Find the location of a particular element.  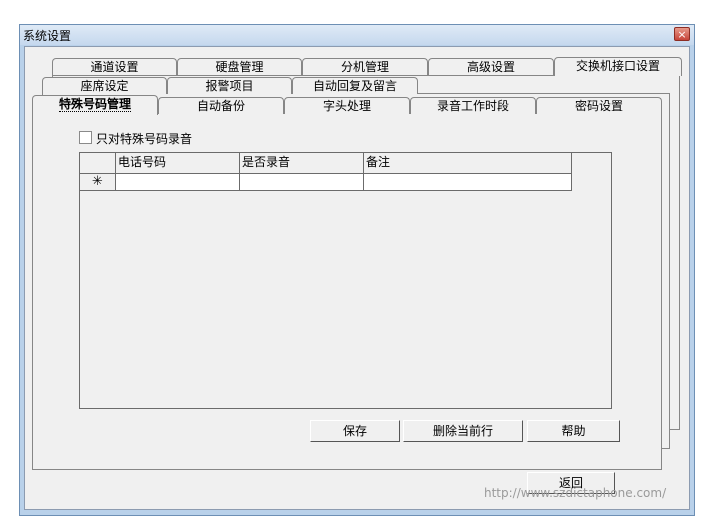

new-row-record-cell is located at coordinates (302, 182).